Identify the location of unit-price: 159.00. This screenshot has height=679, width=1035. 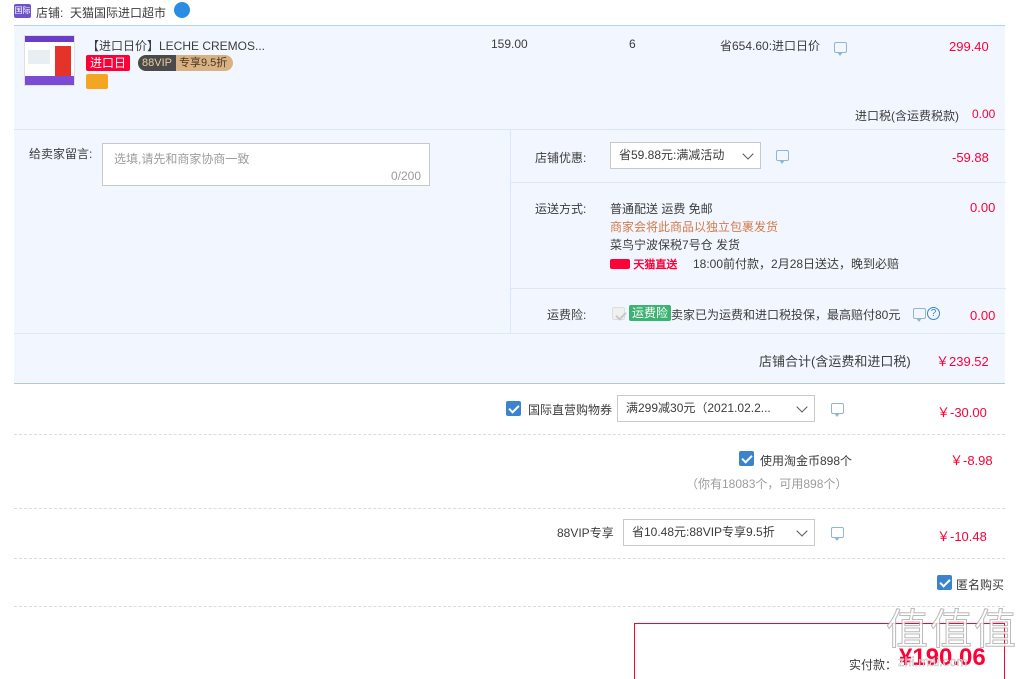
(509, 44).